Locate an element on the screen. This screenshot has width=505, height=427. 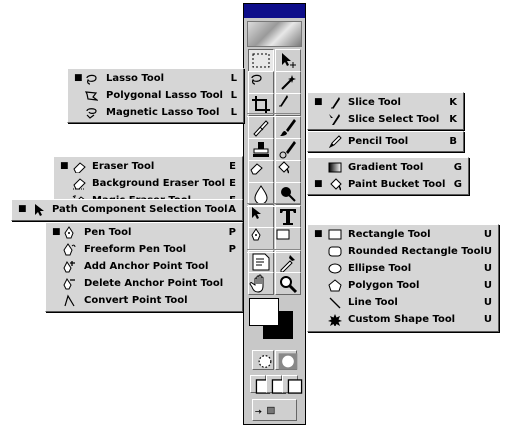
add-anchor-icon is located at coordinates (69, 266).